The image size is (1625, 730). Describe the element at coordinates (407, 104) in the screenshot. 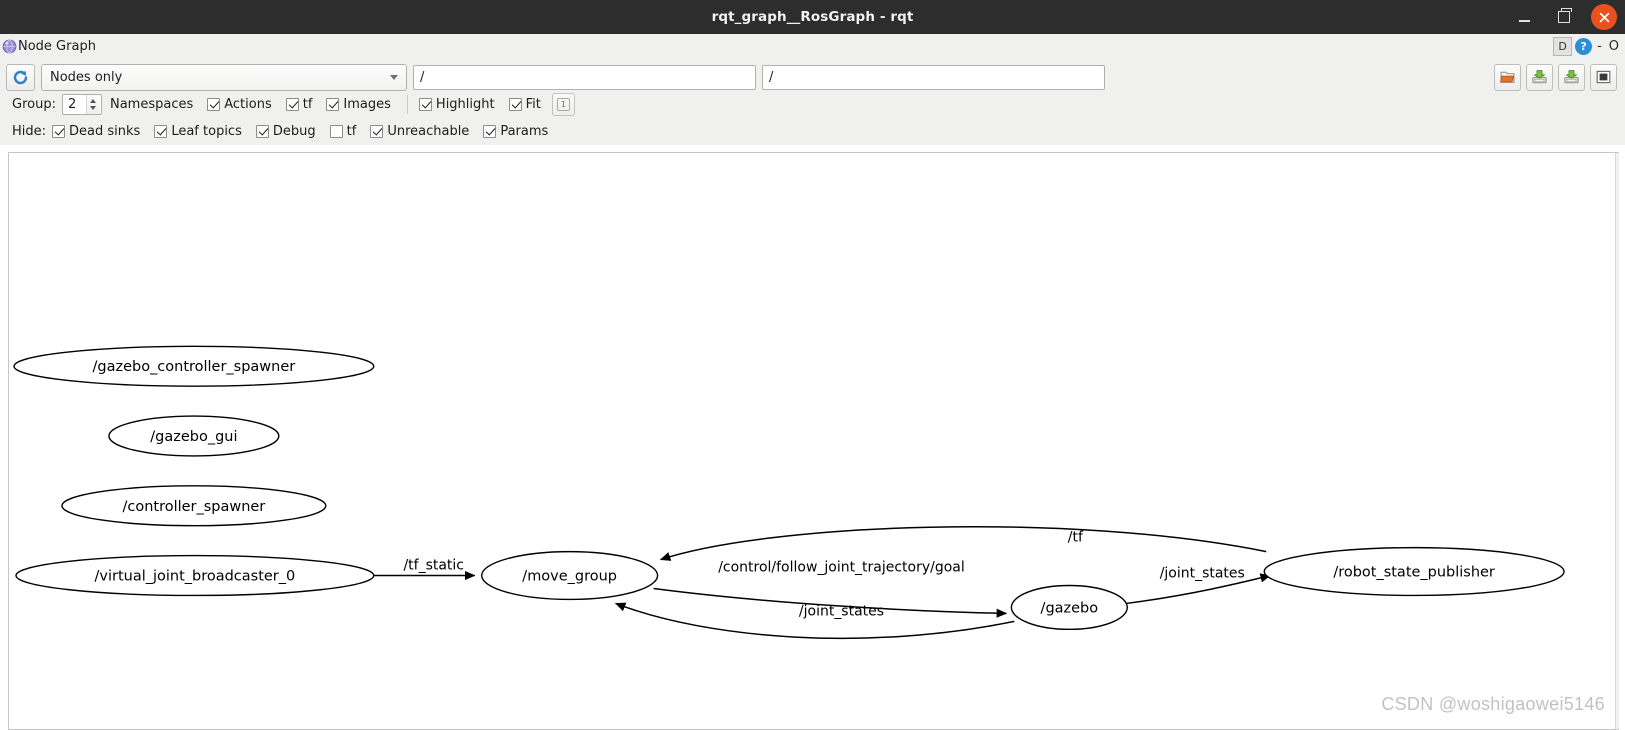

I see `options-divider` at that location.